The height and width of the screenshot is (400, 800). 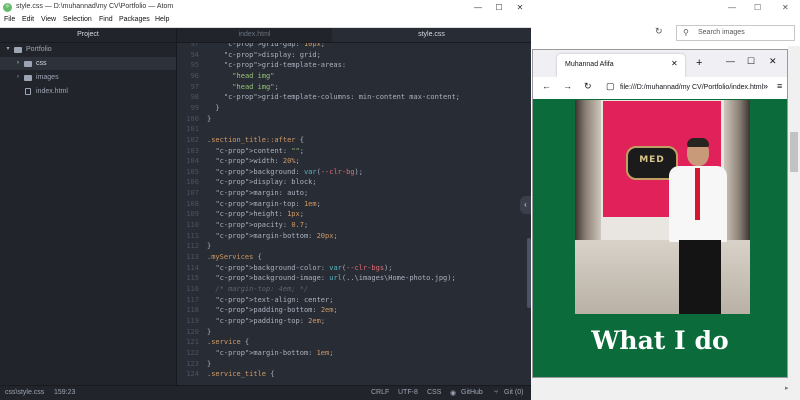 What do you see at coordinates (194, 75) in the screenshot?
I see `line-number: 96` at bounding box center [194, 75].